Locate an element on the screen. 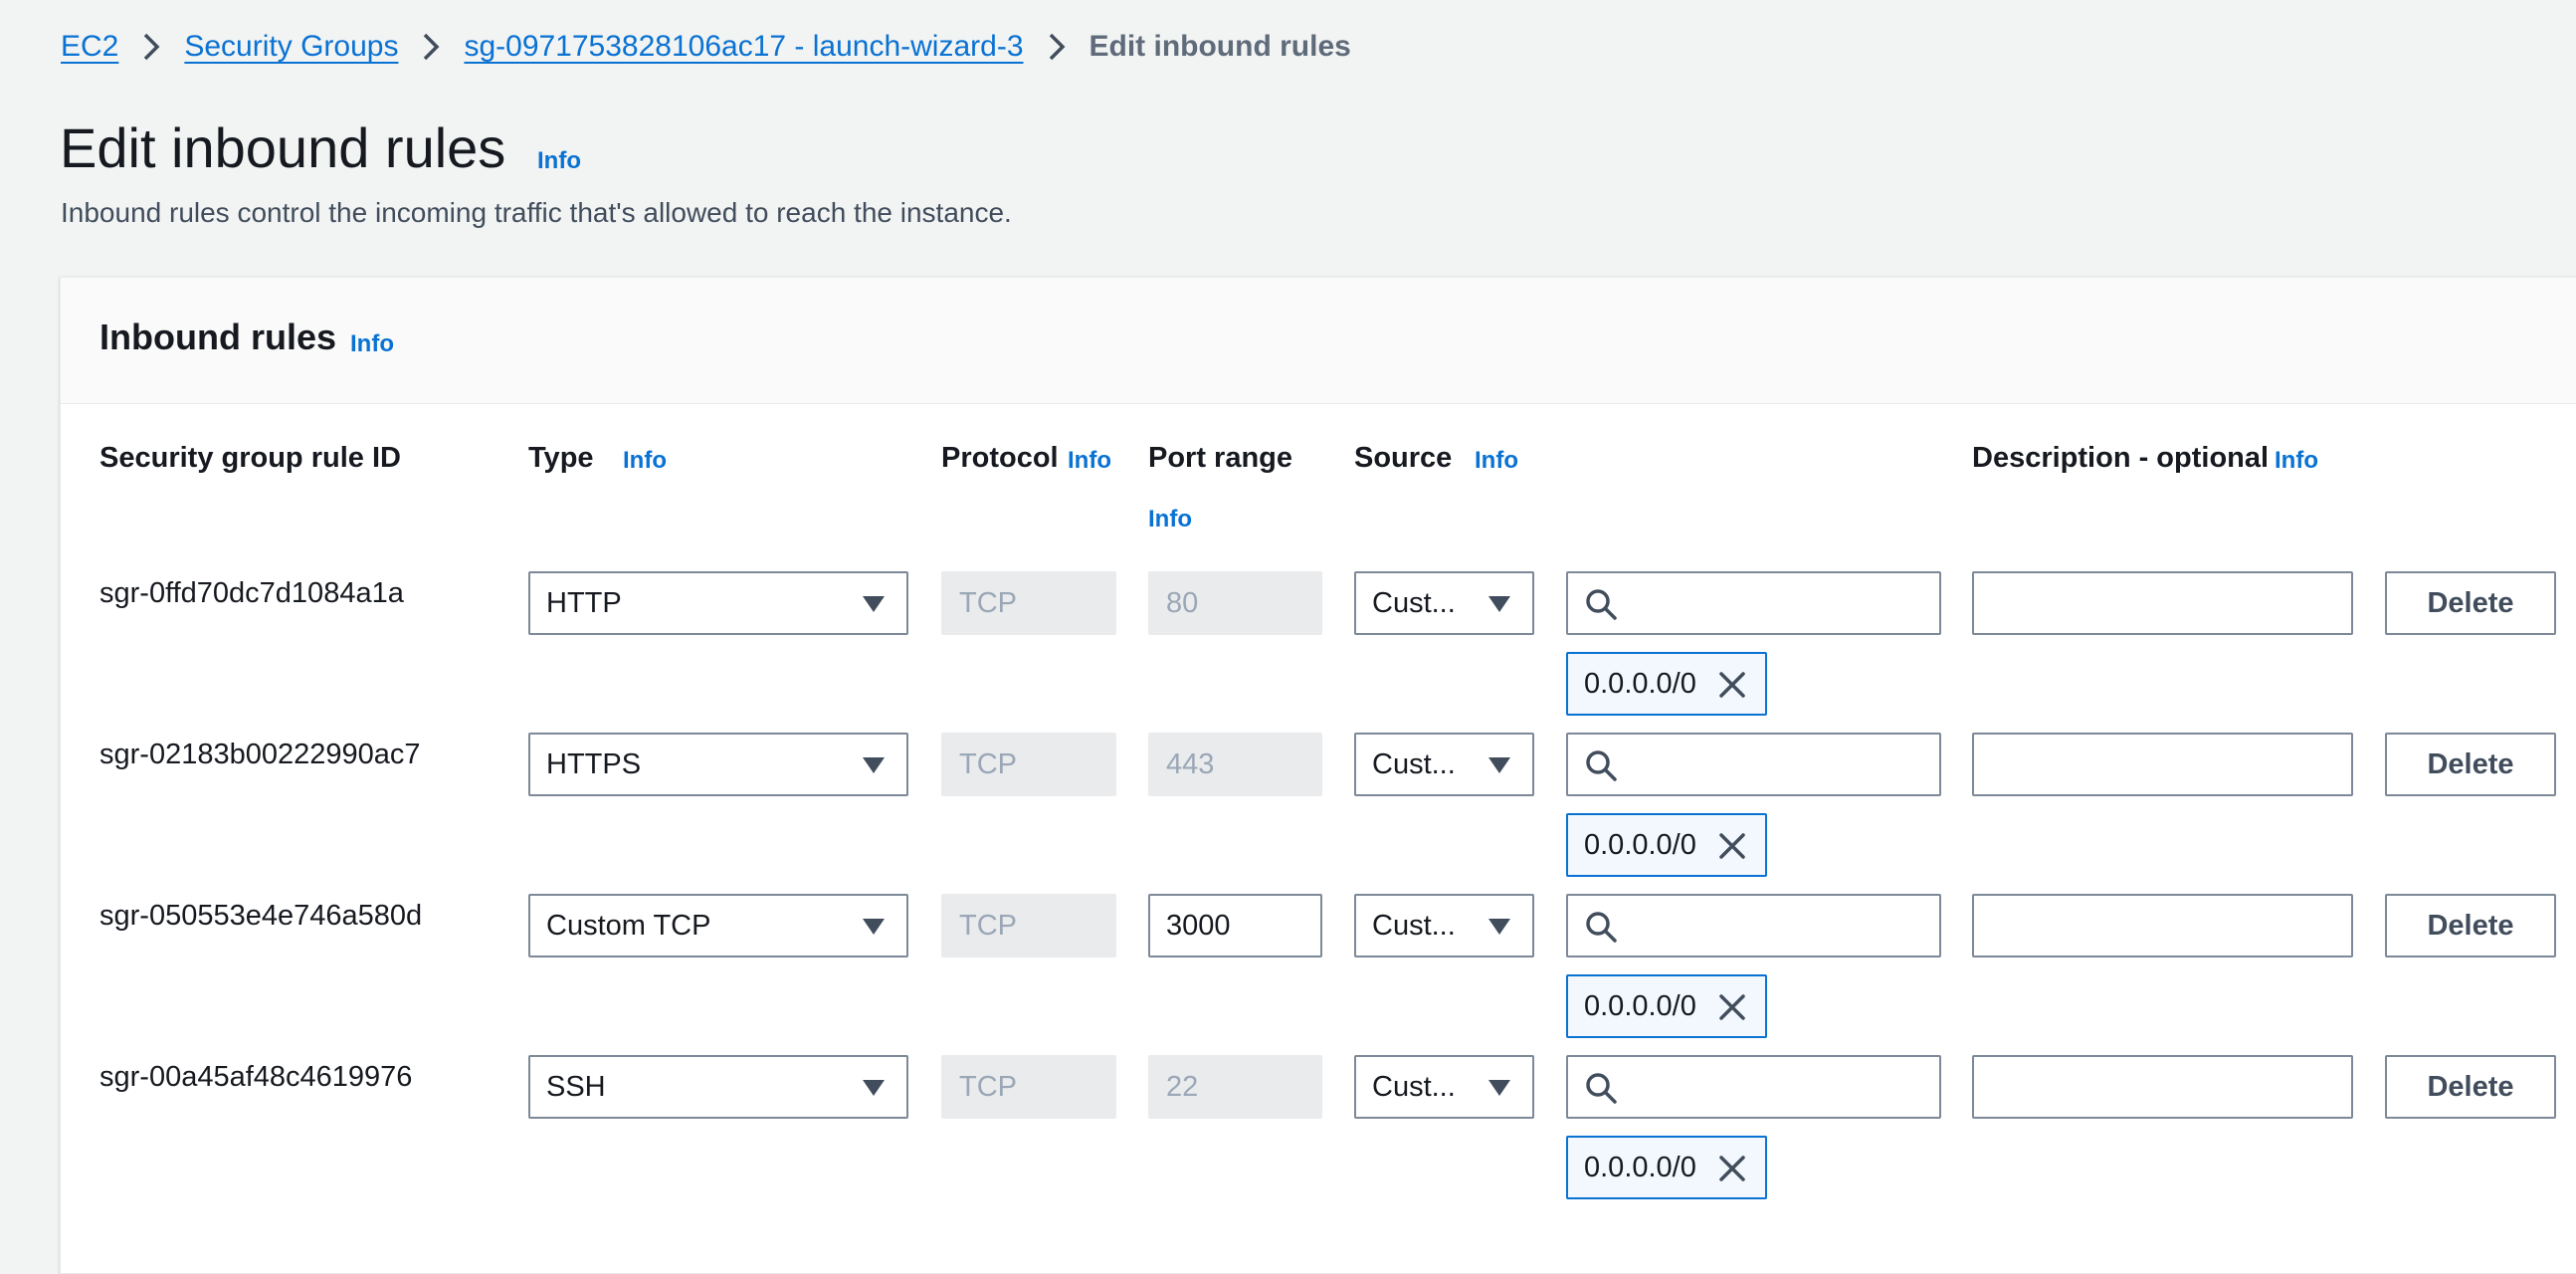 Image resolution: width=2576 pixels, height=1274 pixels. page-title: Edit inbound rules is located at coordinates (283, 147).